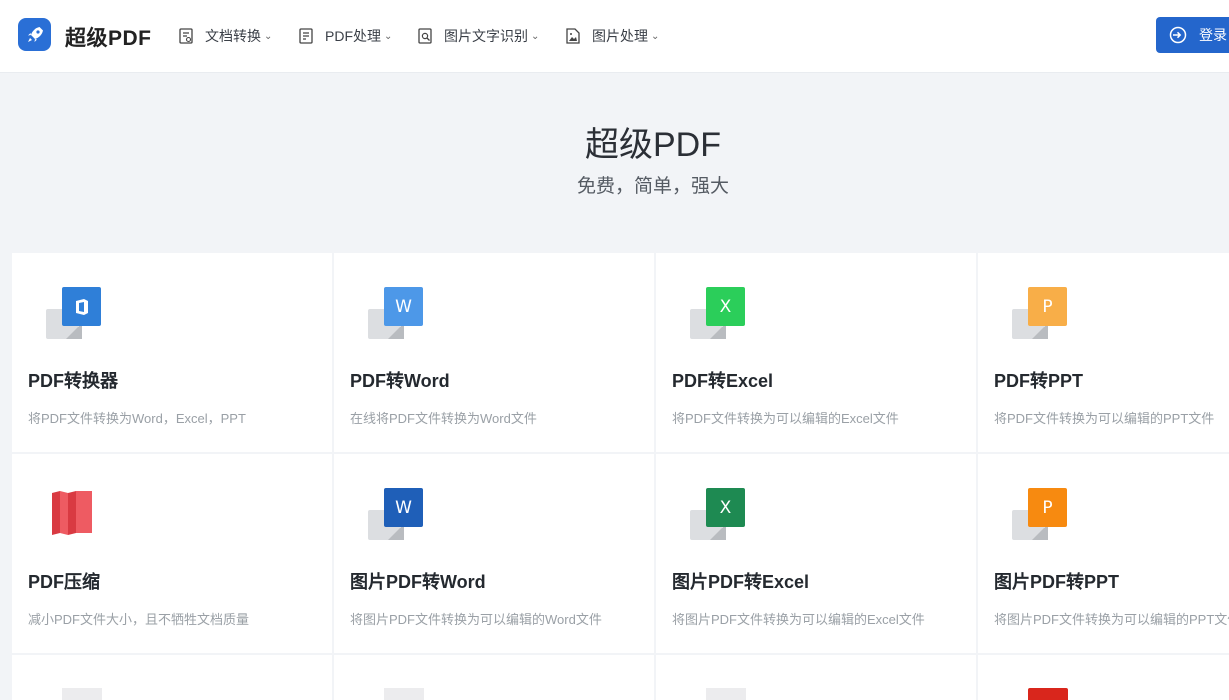 This screenshot has height=700, width=1229. What do you see at coordinates (108, 37) in the screenshot?
I see `logo-text: 超级PDF` at bounding box center [108, 37].